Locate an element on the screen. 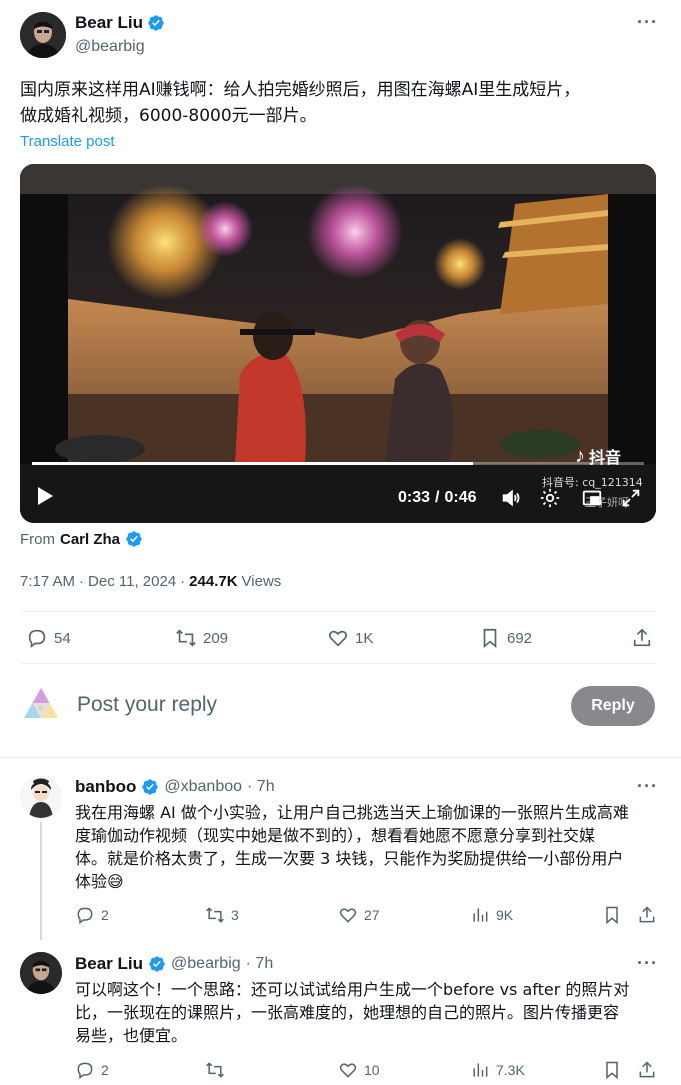 This screenshot has height=1085, width=681. author-avatar is located at coordinates (43, 35).